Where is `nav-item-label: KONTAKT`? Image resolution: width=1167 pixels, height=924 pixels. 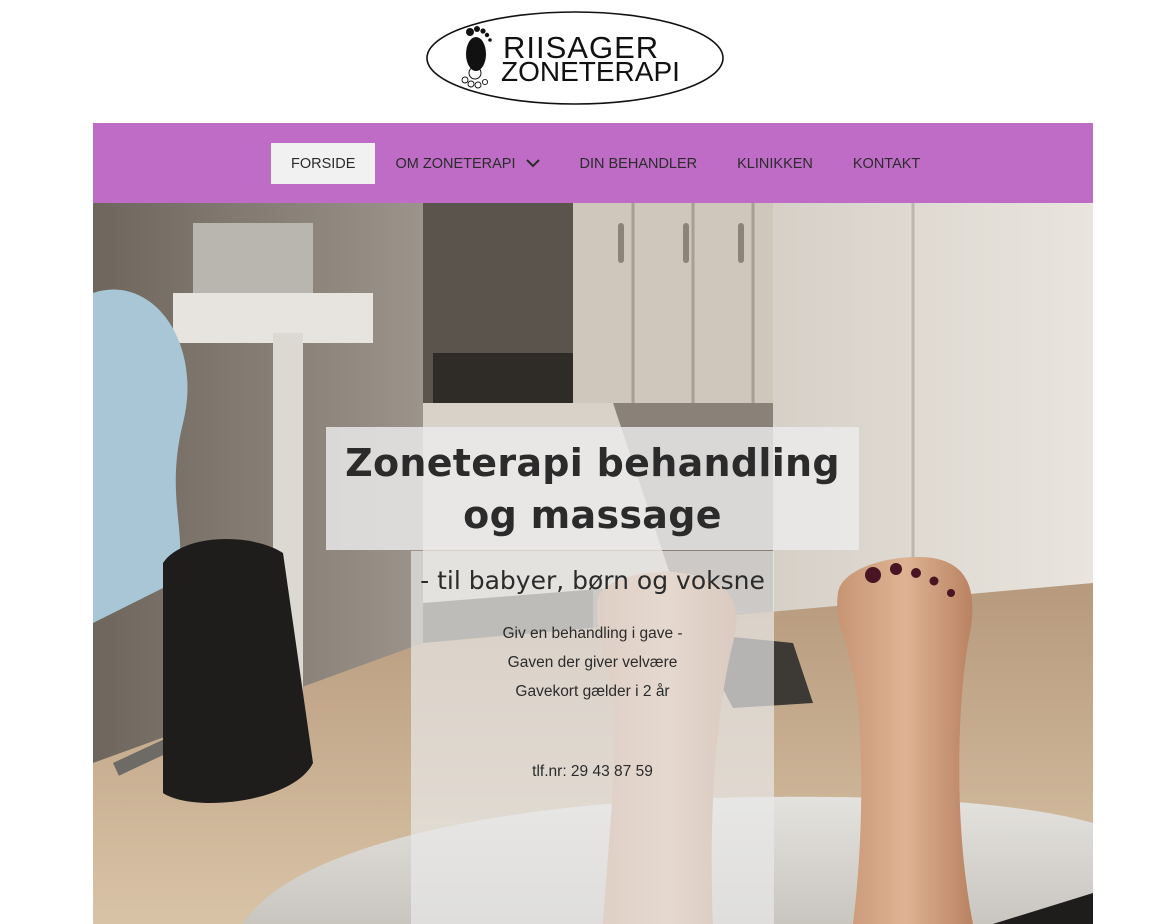
nav-item-label: KONTAKT is located at coordinates (886, 163).